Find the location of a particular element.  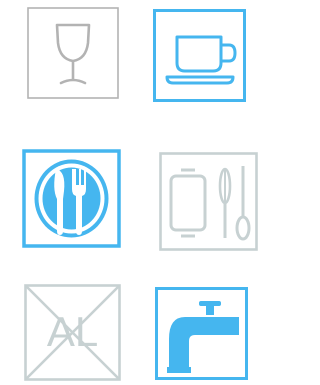

plate-fork-knife-tile is located at coordinates (71, 198).